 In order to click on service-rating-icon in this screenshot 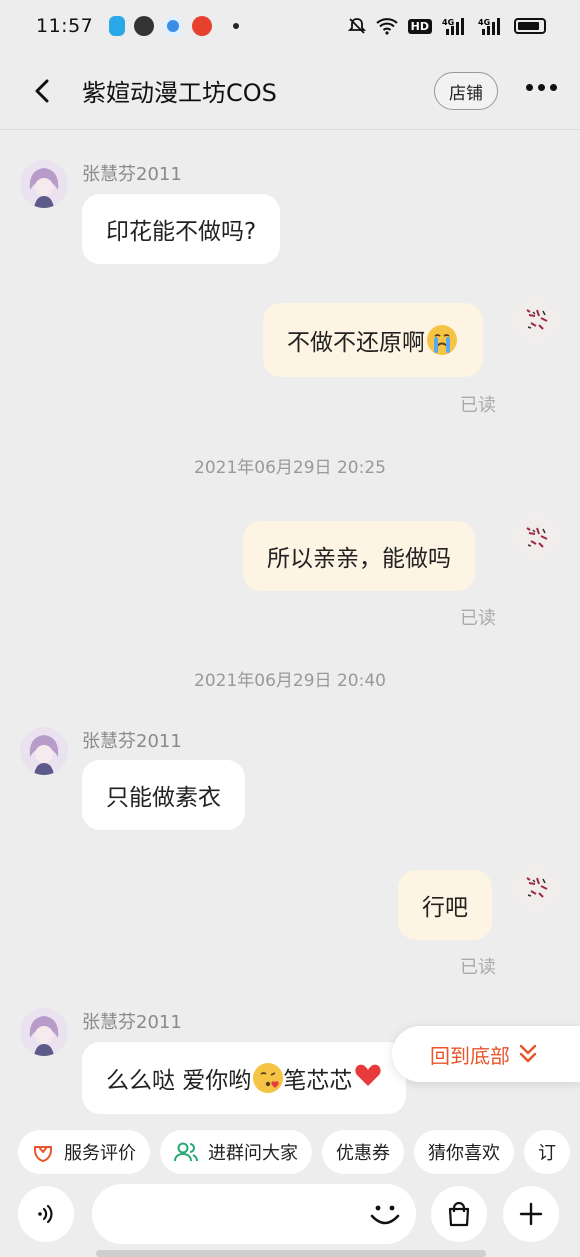, I will do `click(43, 1154)`.